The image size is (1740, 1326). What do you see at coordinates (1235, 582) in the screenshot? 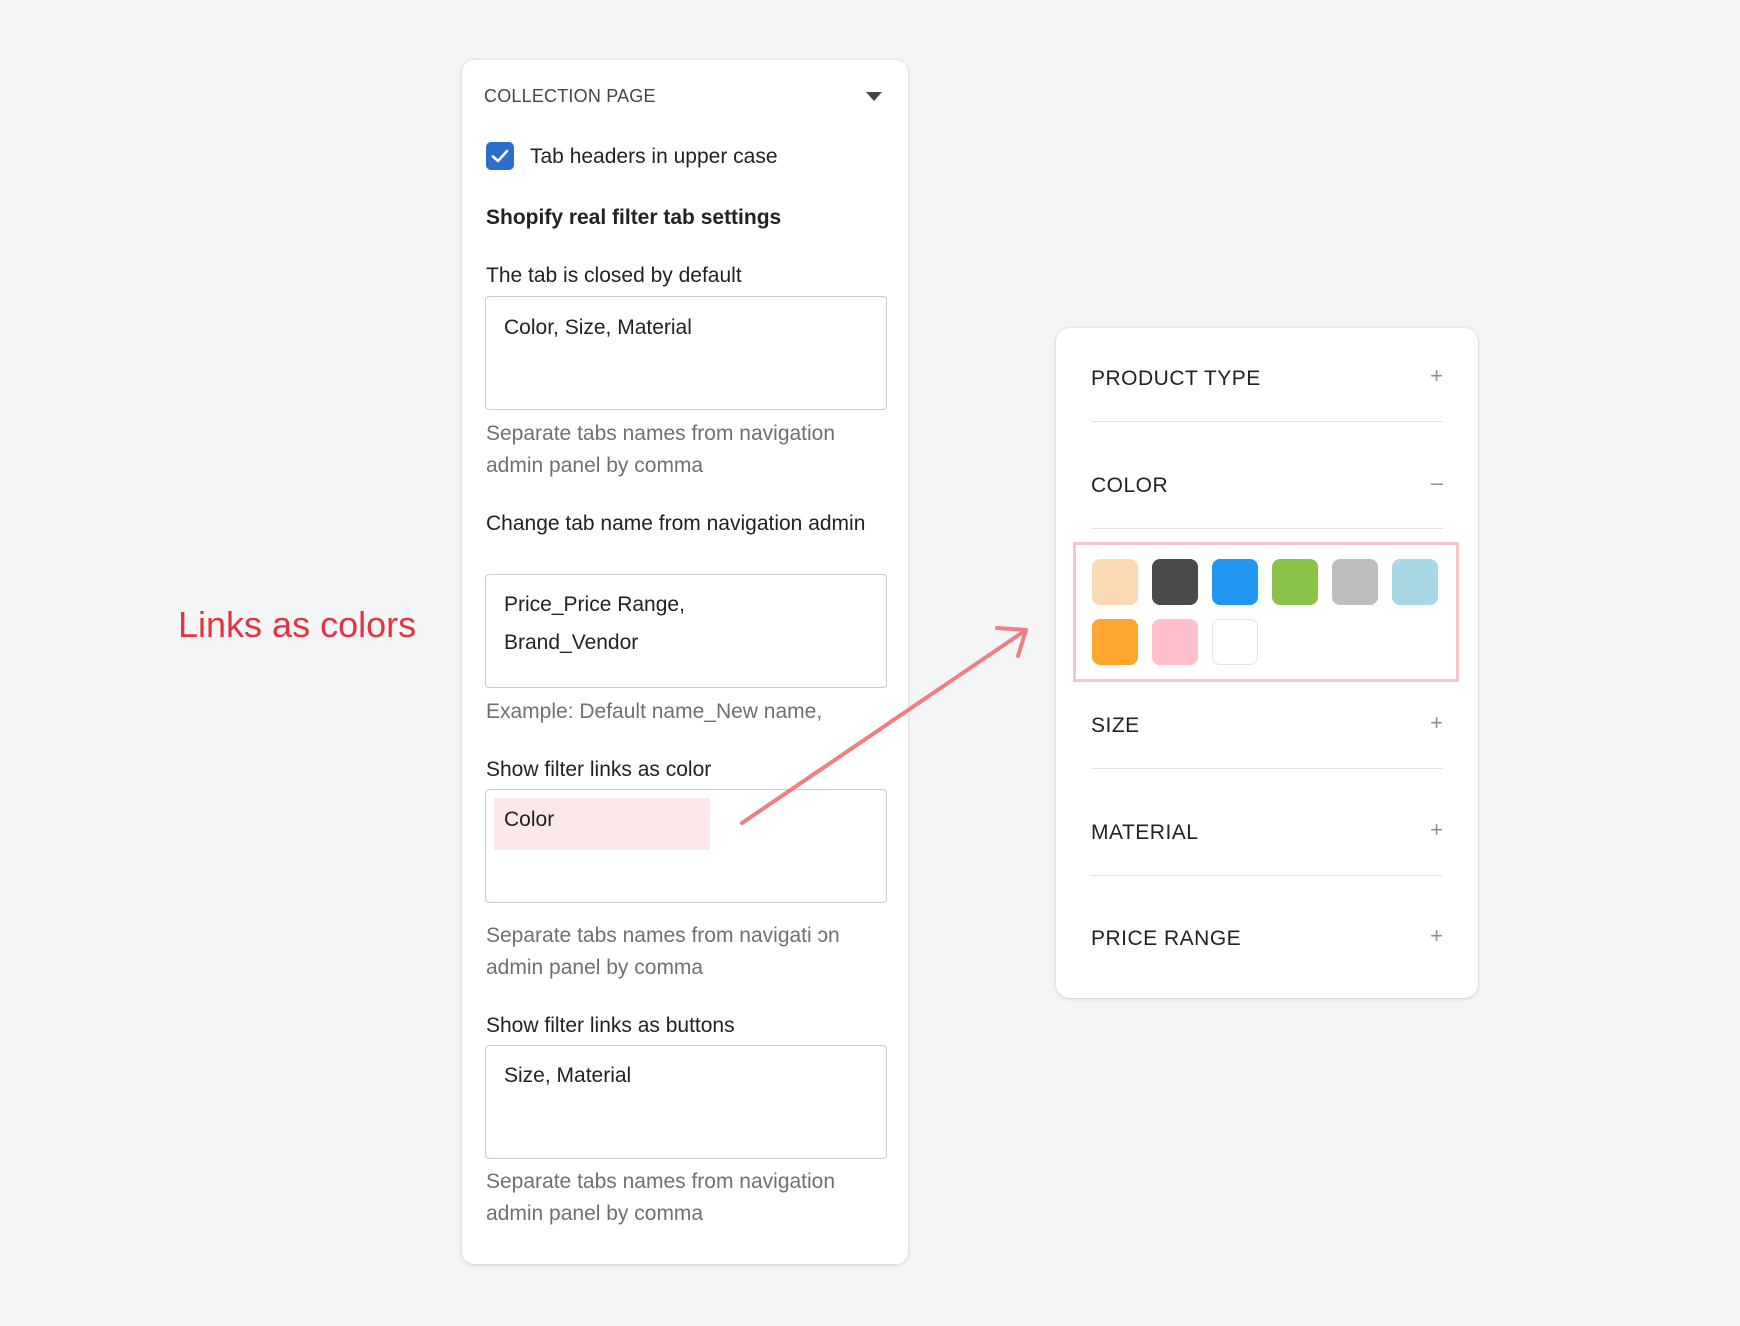
I see `color-swatch-blue` at bounding box center [1235, 582].